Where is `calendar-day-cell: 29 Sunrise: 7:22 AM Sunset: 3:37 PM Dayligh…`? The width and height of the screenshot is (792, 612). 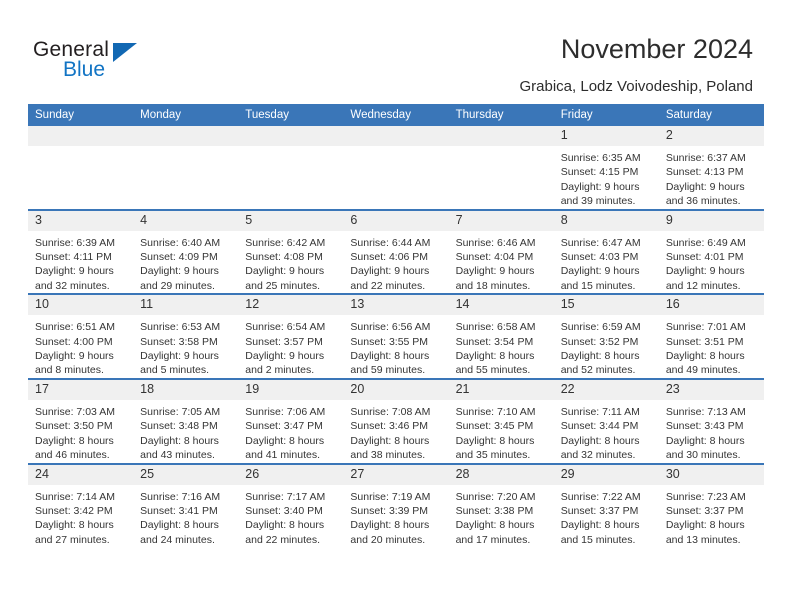
calendar-day-cell: 29 Sunrise: 7:22 AM Sunset: 3:37 PM Dayligh… is located at coordinates (606, 505).